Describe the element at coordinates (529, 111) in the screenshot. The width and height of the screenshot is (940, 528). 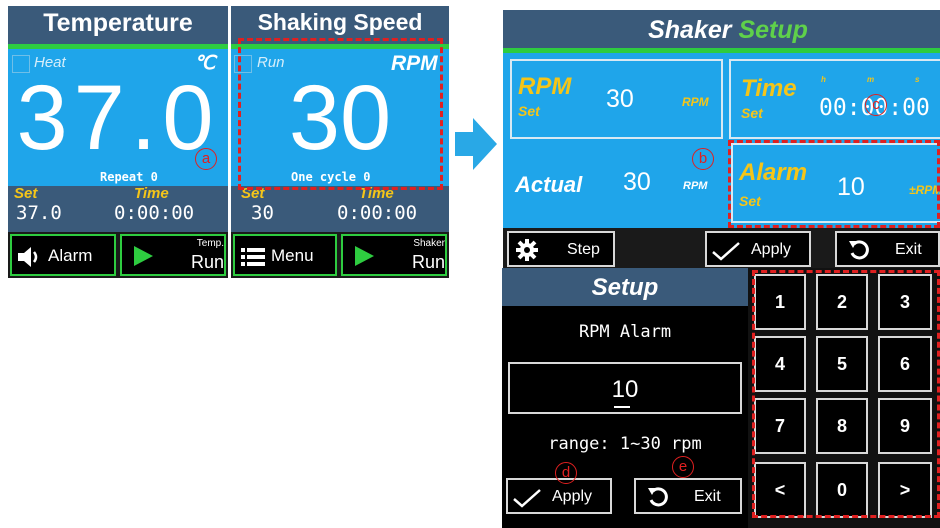
I see `rpm-set-sub: Set` at that location.